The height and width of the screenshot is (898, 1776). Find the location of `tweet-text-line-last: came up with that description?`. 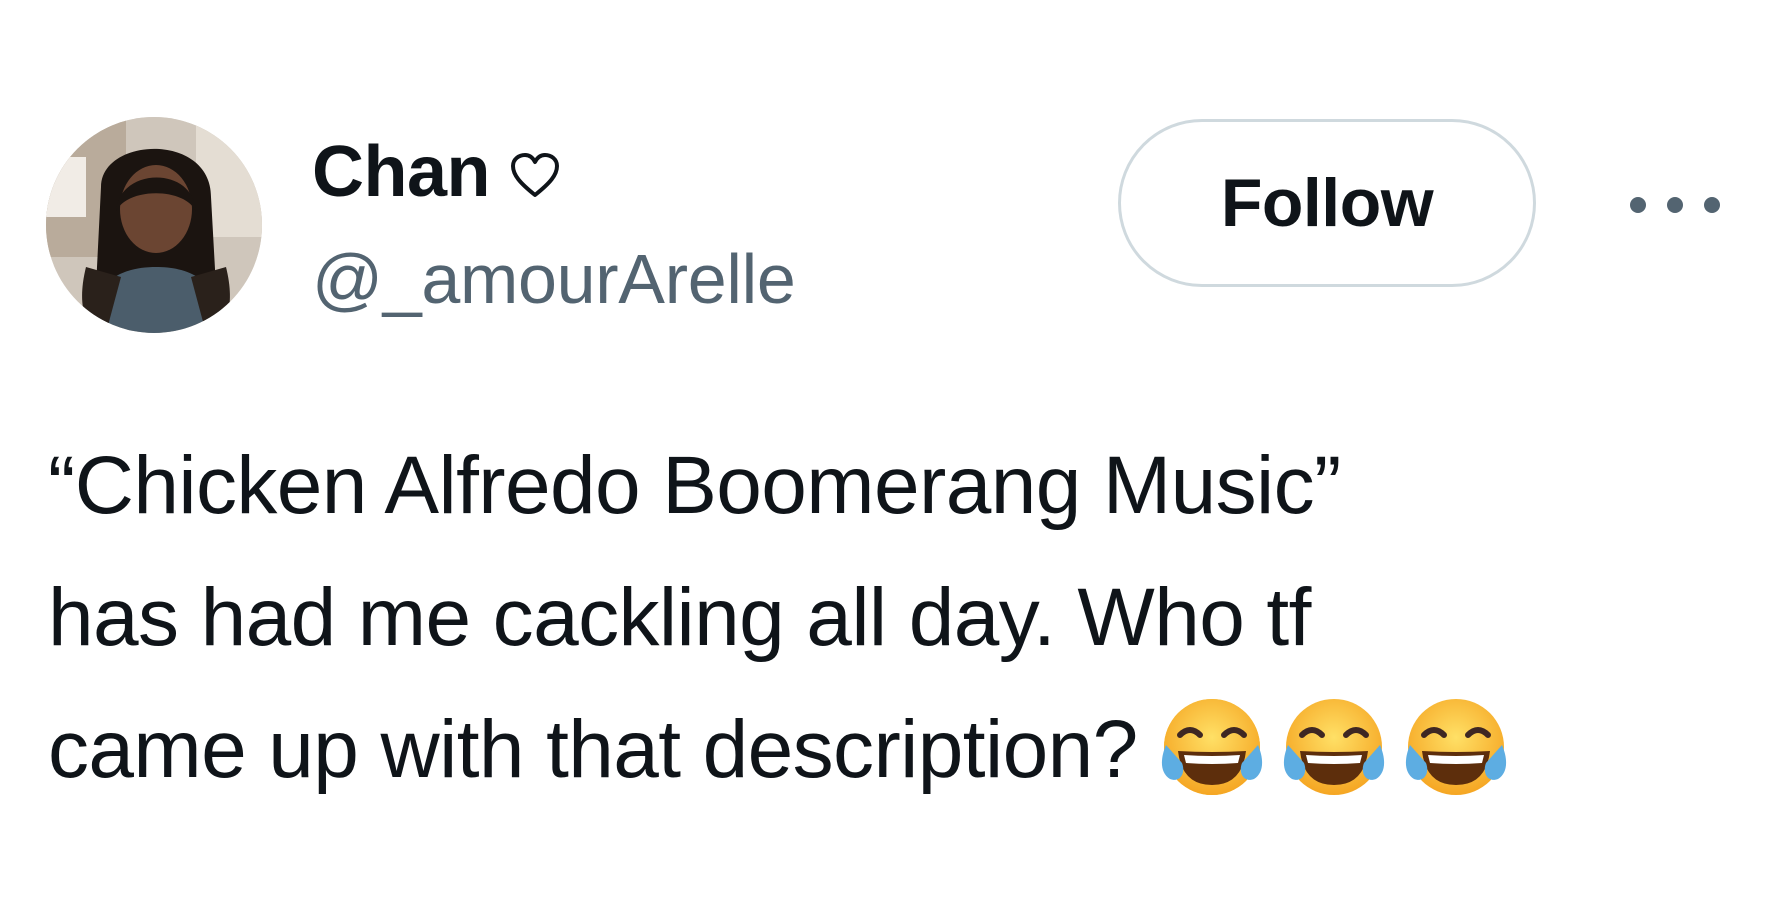

tweet-text-line-last: came up with that description? is located at coordinates (888, 750).